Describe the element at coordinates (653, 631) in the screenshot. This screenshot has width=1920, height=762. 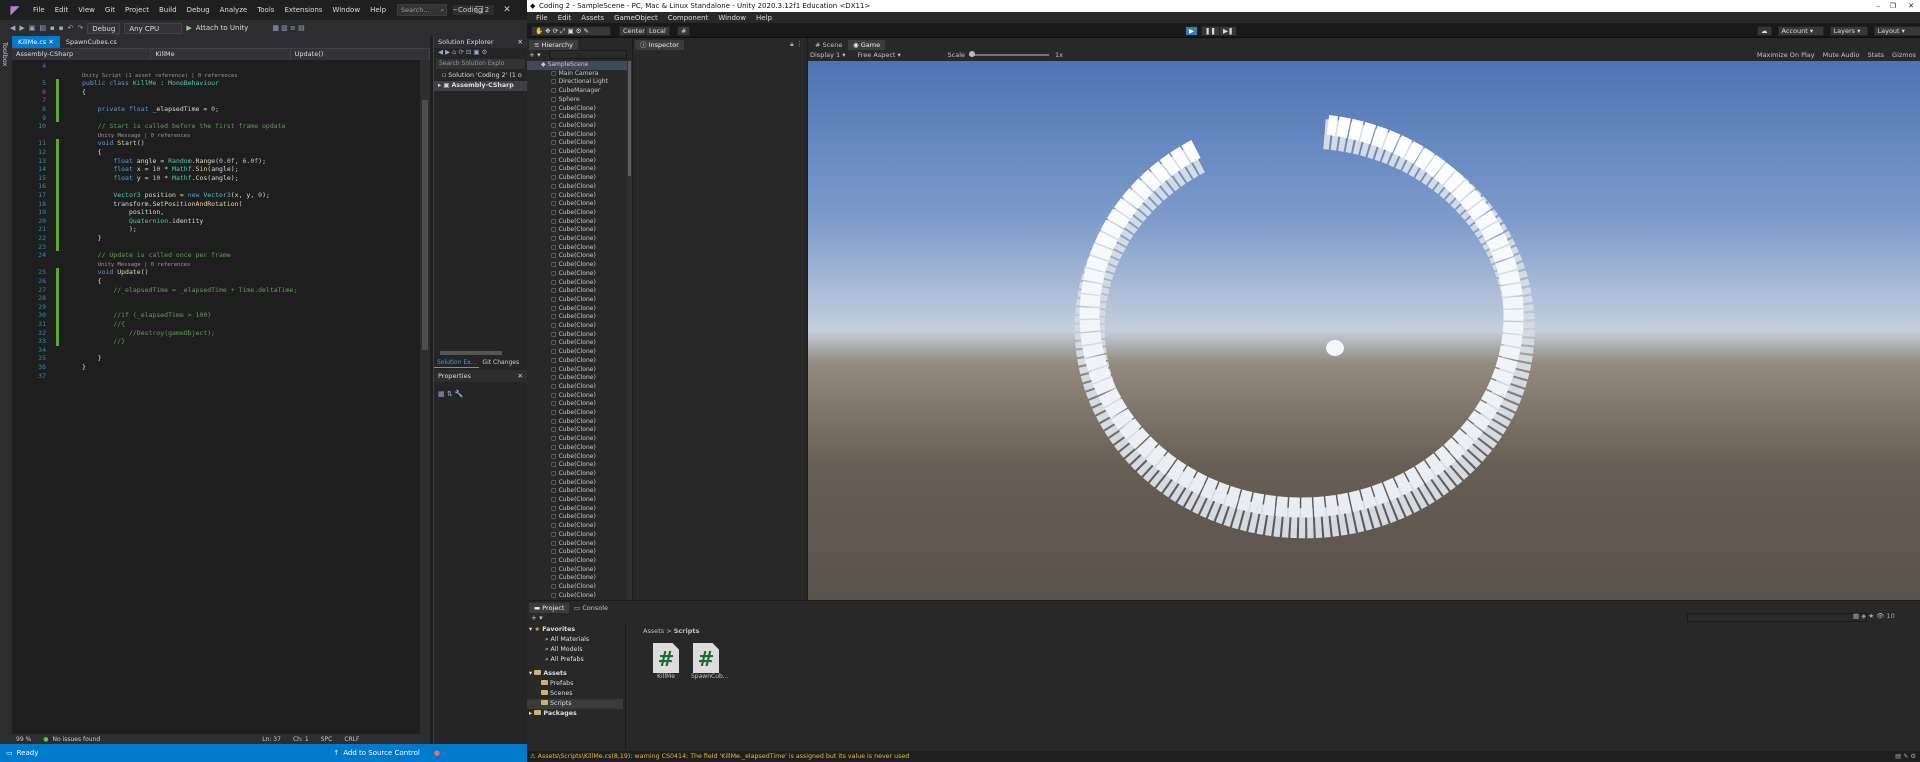
I see `breadcrumb-assets: Assets` at that location.